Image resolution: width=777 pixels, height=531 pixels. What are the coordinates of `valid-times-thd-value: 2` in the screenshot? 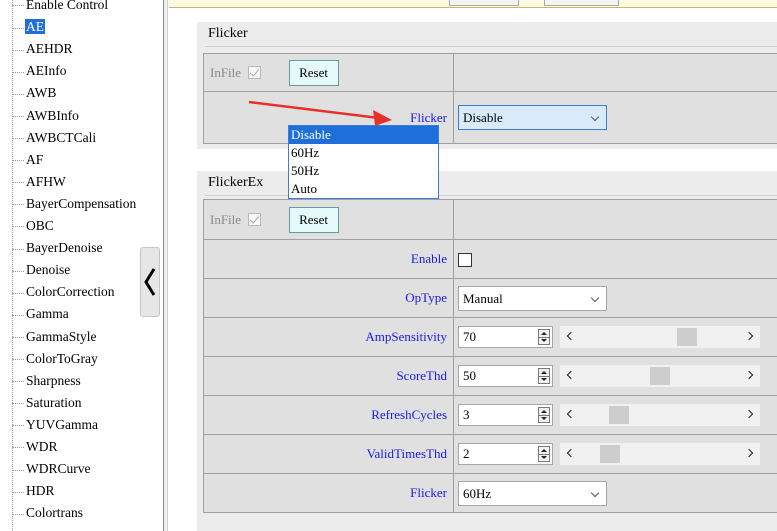 It's located at (466, 453).